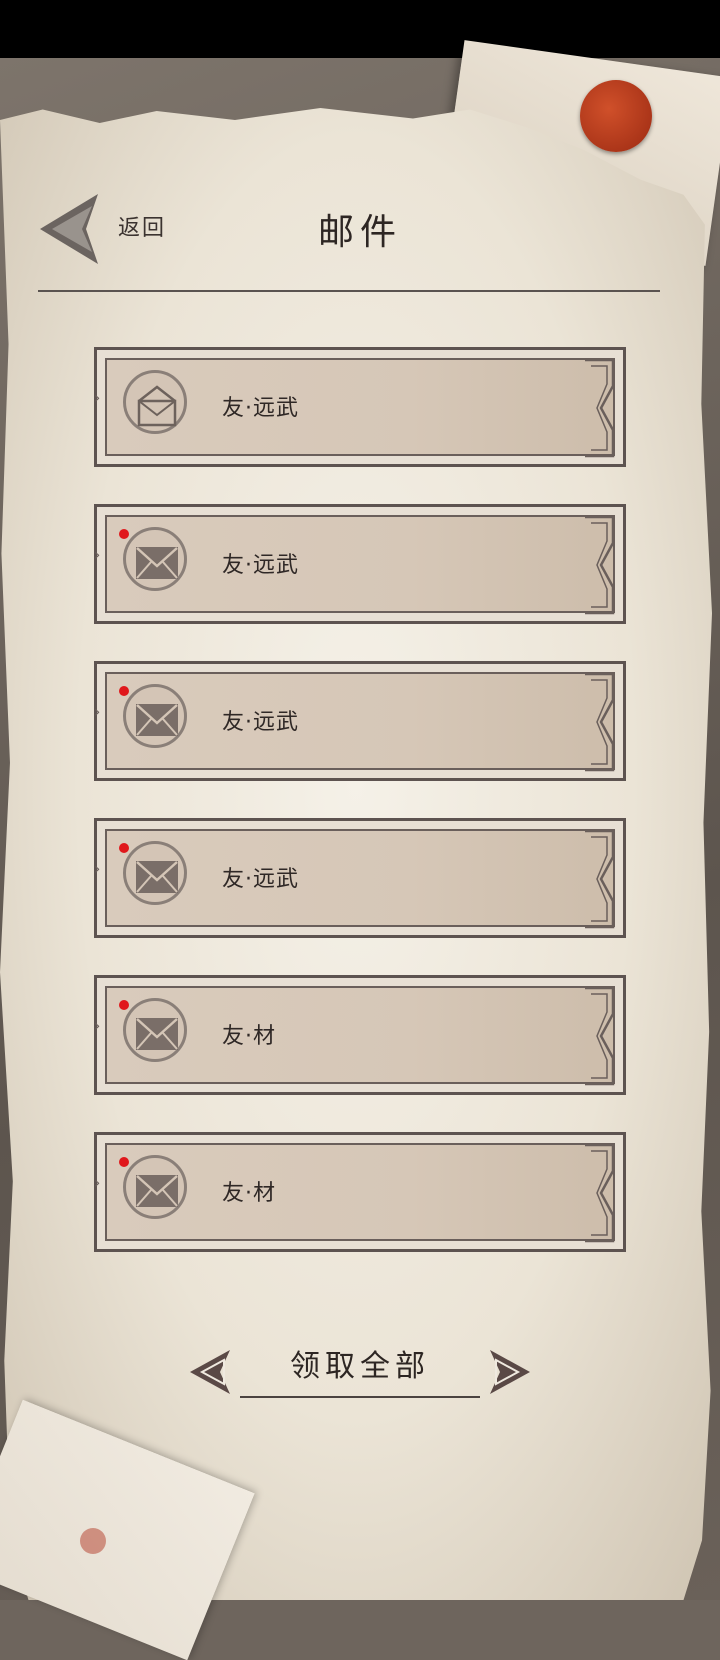 The height and width of the screenshot is (1660, 720). What do you see at coordinates (508, 1372) in the screenshot?
I see `arrow-right-icon` at bounding box center [508, 1372].